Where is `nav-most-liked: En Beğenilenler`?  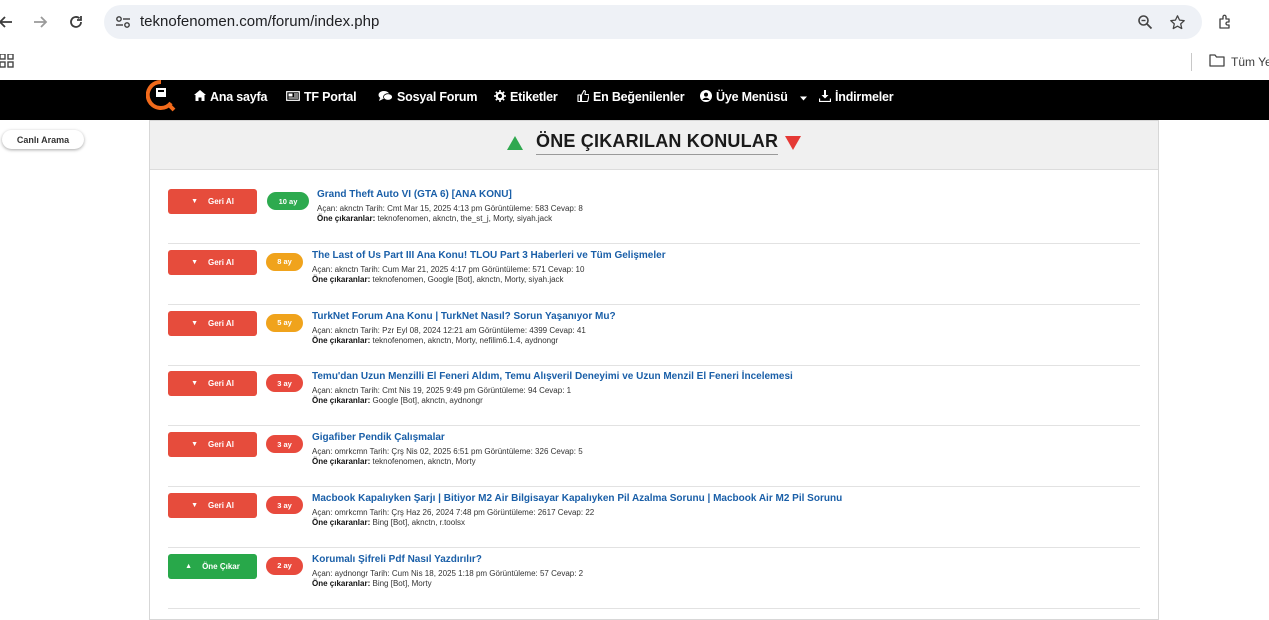 nav-most-liked: En Beğenilenler is located at coordinates (631, 97).